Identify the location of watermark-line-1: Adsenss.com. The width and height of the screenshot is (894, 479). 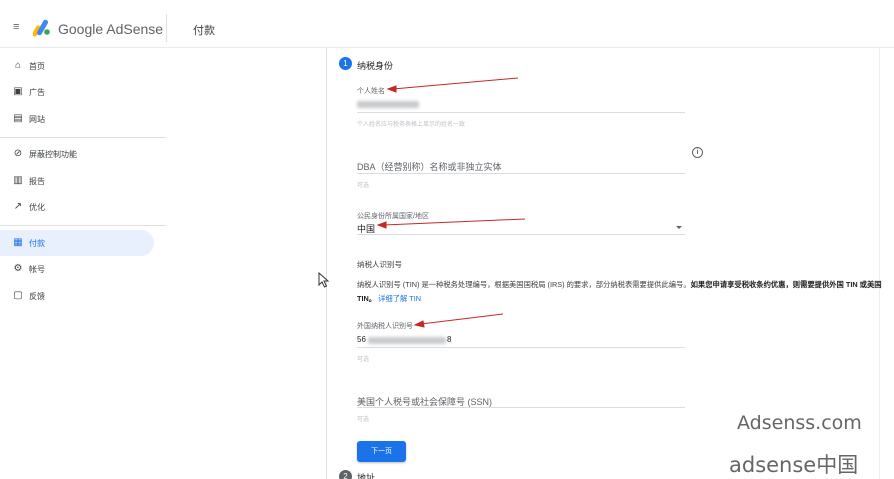
(799, 423).